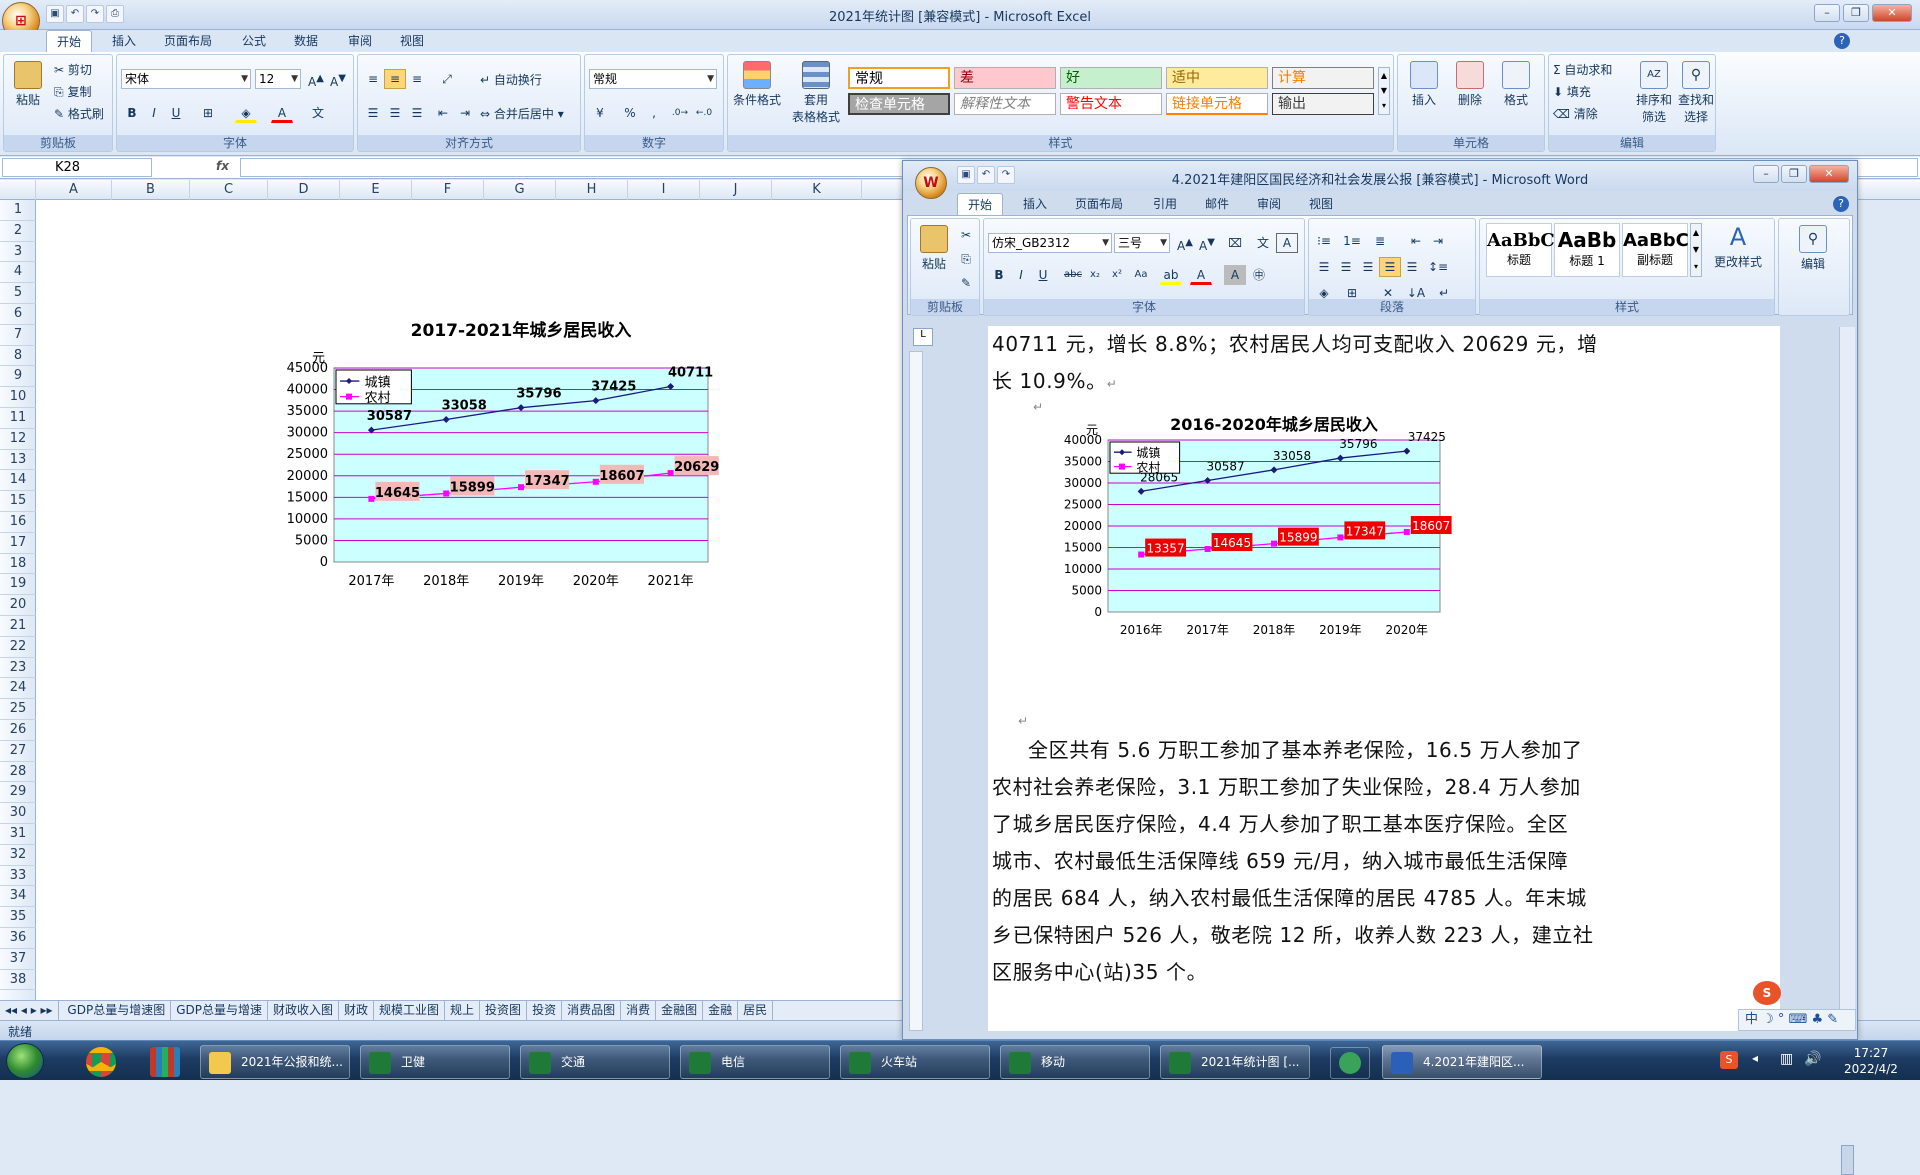  I want to click on column-header: J, so click(736, 190).